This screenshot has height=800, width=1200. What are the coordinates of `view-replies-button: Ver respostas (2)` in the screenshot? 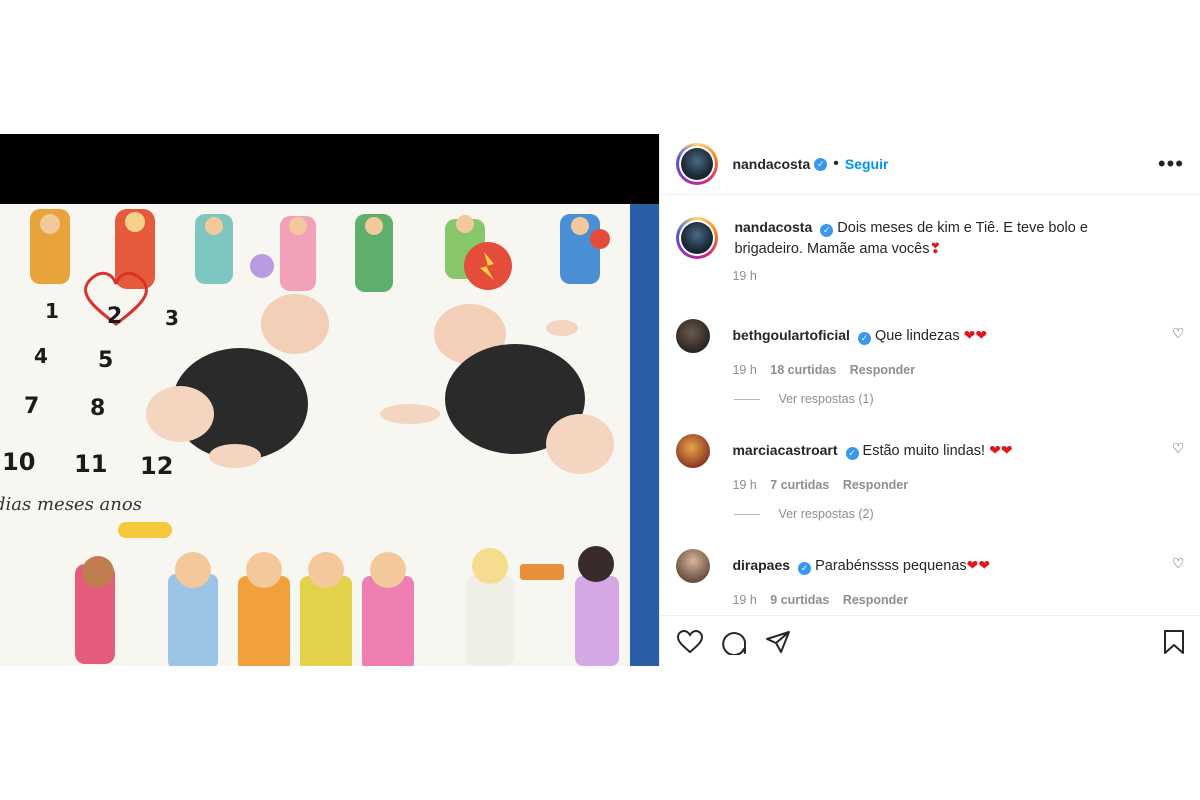 It's located at (804, 514).